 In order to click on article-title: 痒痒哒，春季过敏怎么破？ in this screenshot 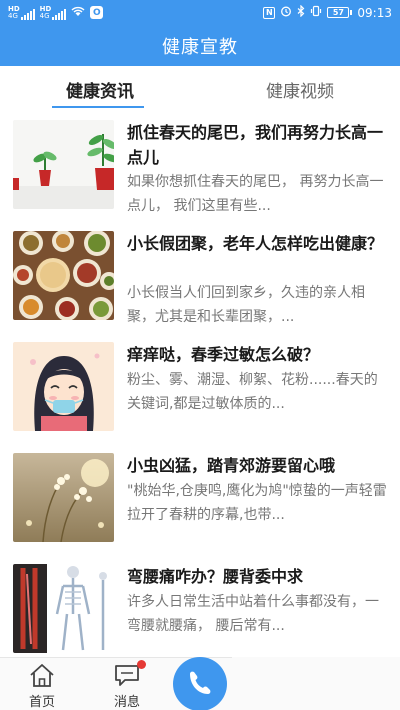, I will do `click(223, 354)`.